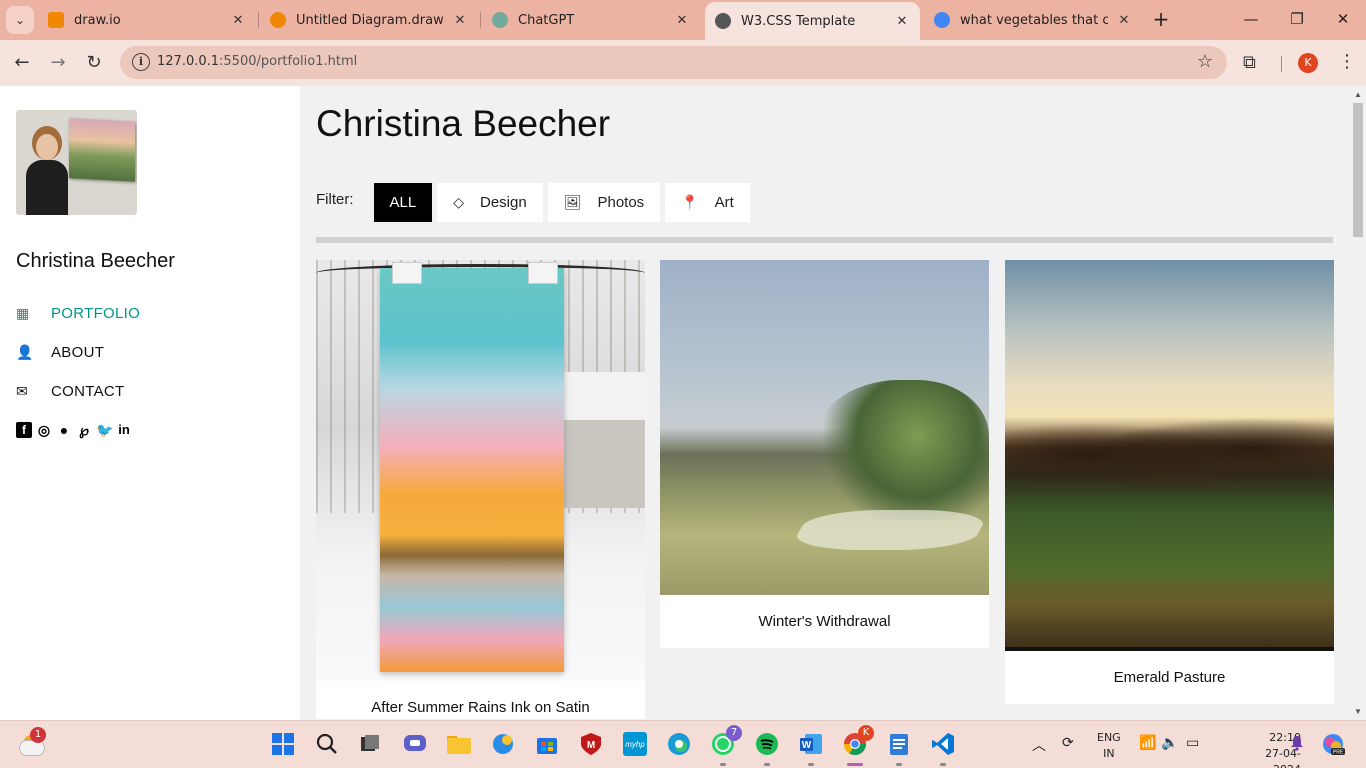 This screenshot has height=768, width=1366. Describe the element at coordinates (866, 733) in the screenshot. I see `chrome-profile-badge: K` at that location.